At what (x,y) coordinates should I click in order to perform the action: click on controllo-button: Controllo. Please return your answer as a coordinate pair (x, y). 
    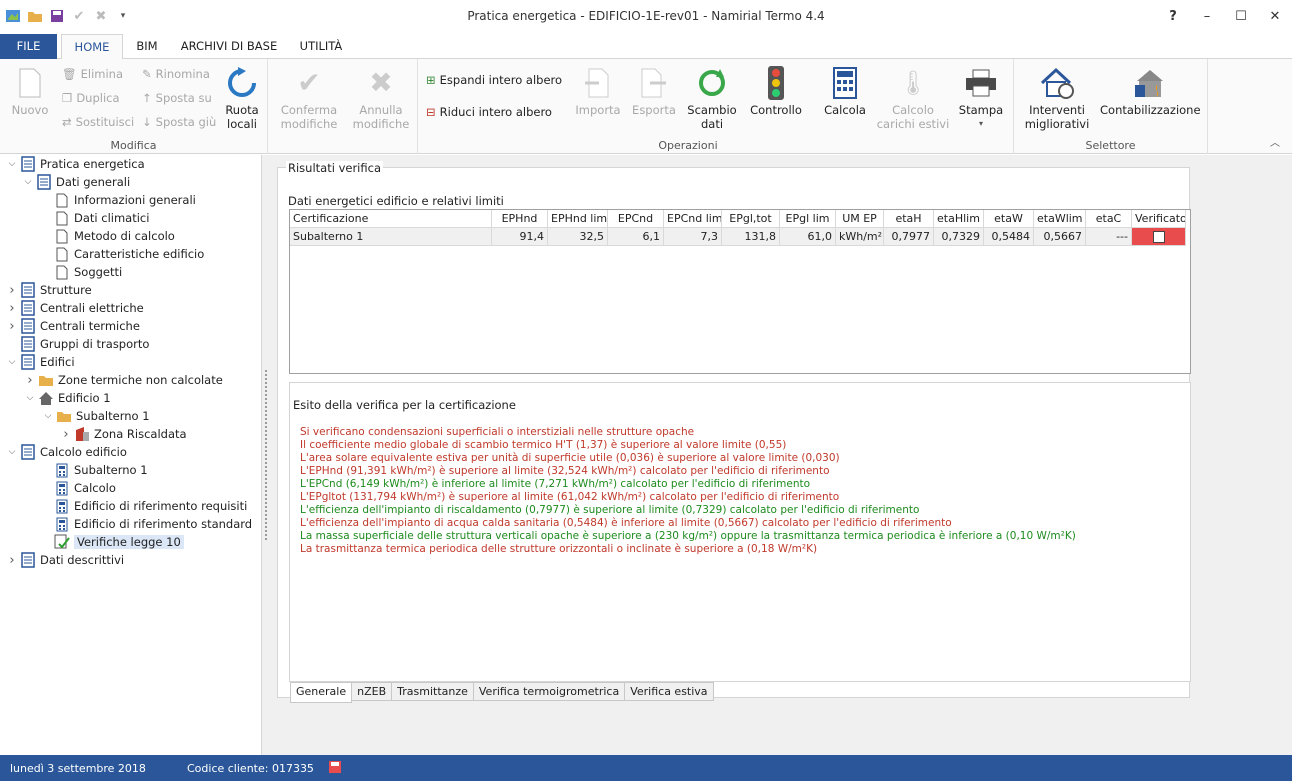
    Looking at the image, I should click on (776, 91).